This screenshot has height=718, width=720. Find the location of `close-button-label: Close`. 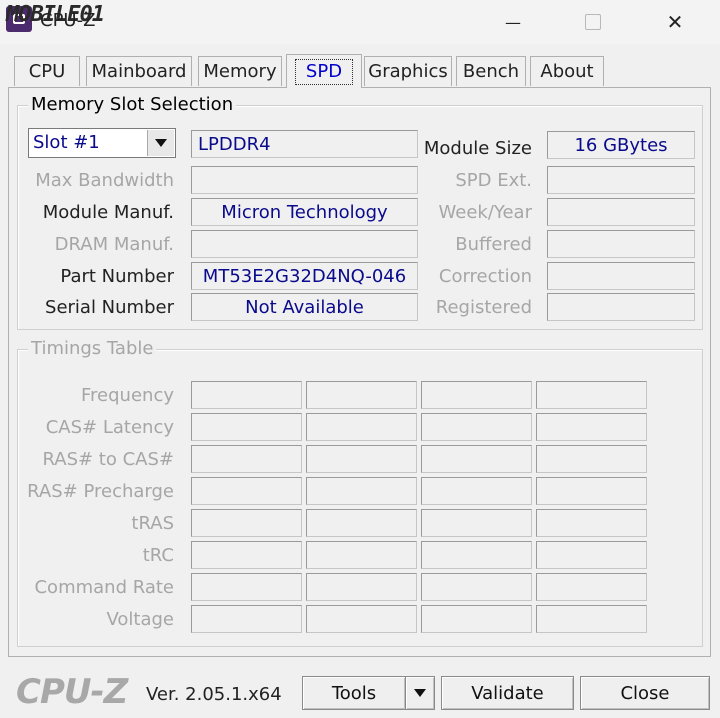

close-button-label: Close is located at coordinates (645, 693).